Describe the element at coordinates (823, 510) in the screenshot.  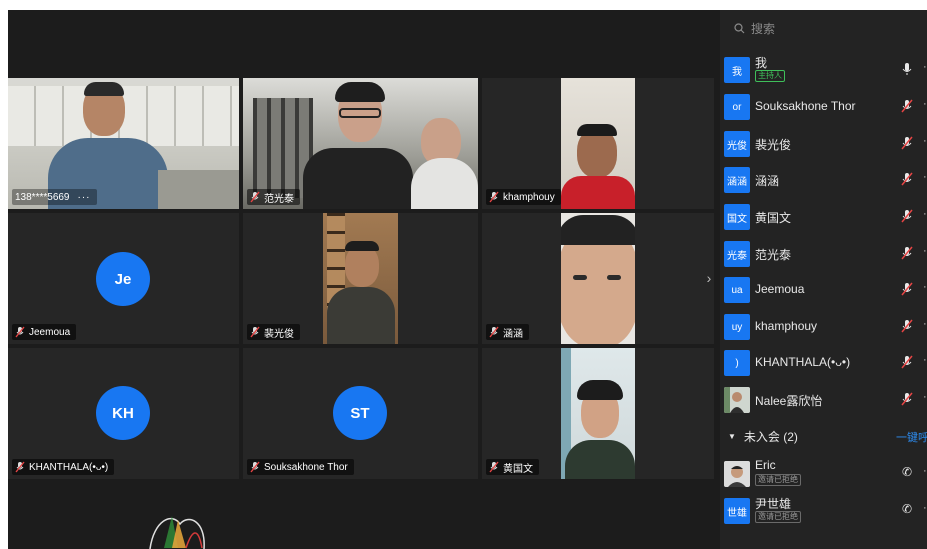
I see `pending-participant-row: 世雄 尹世雄 邀请已拒绝 ✆ ···` at that location.